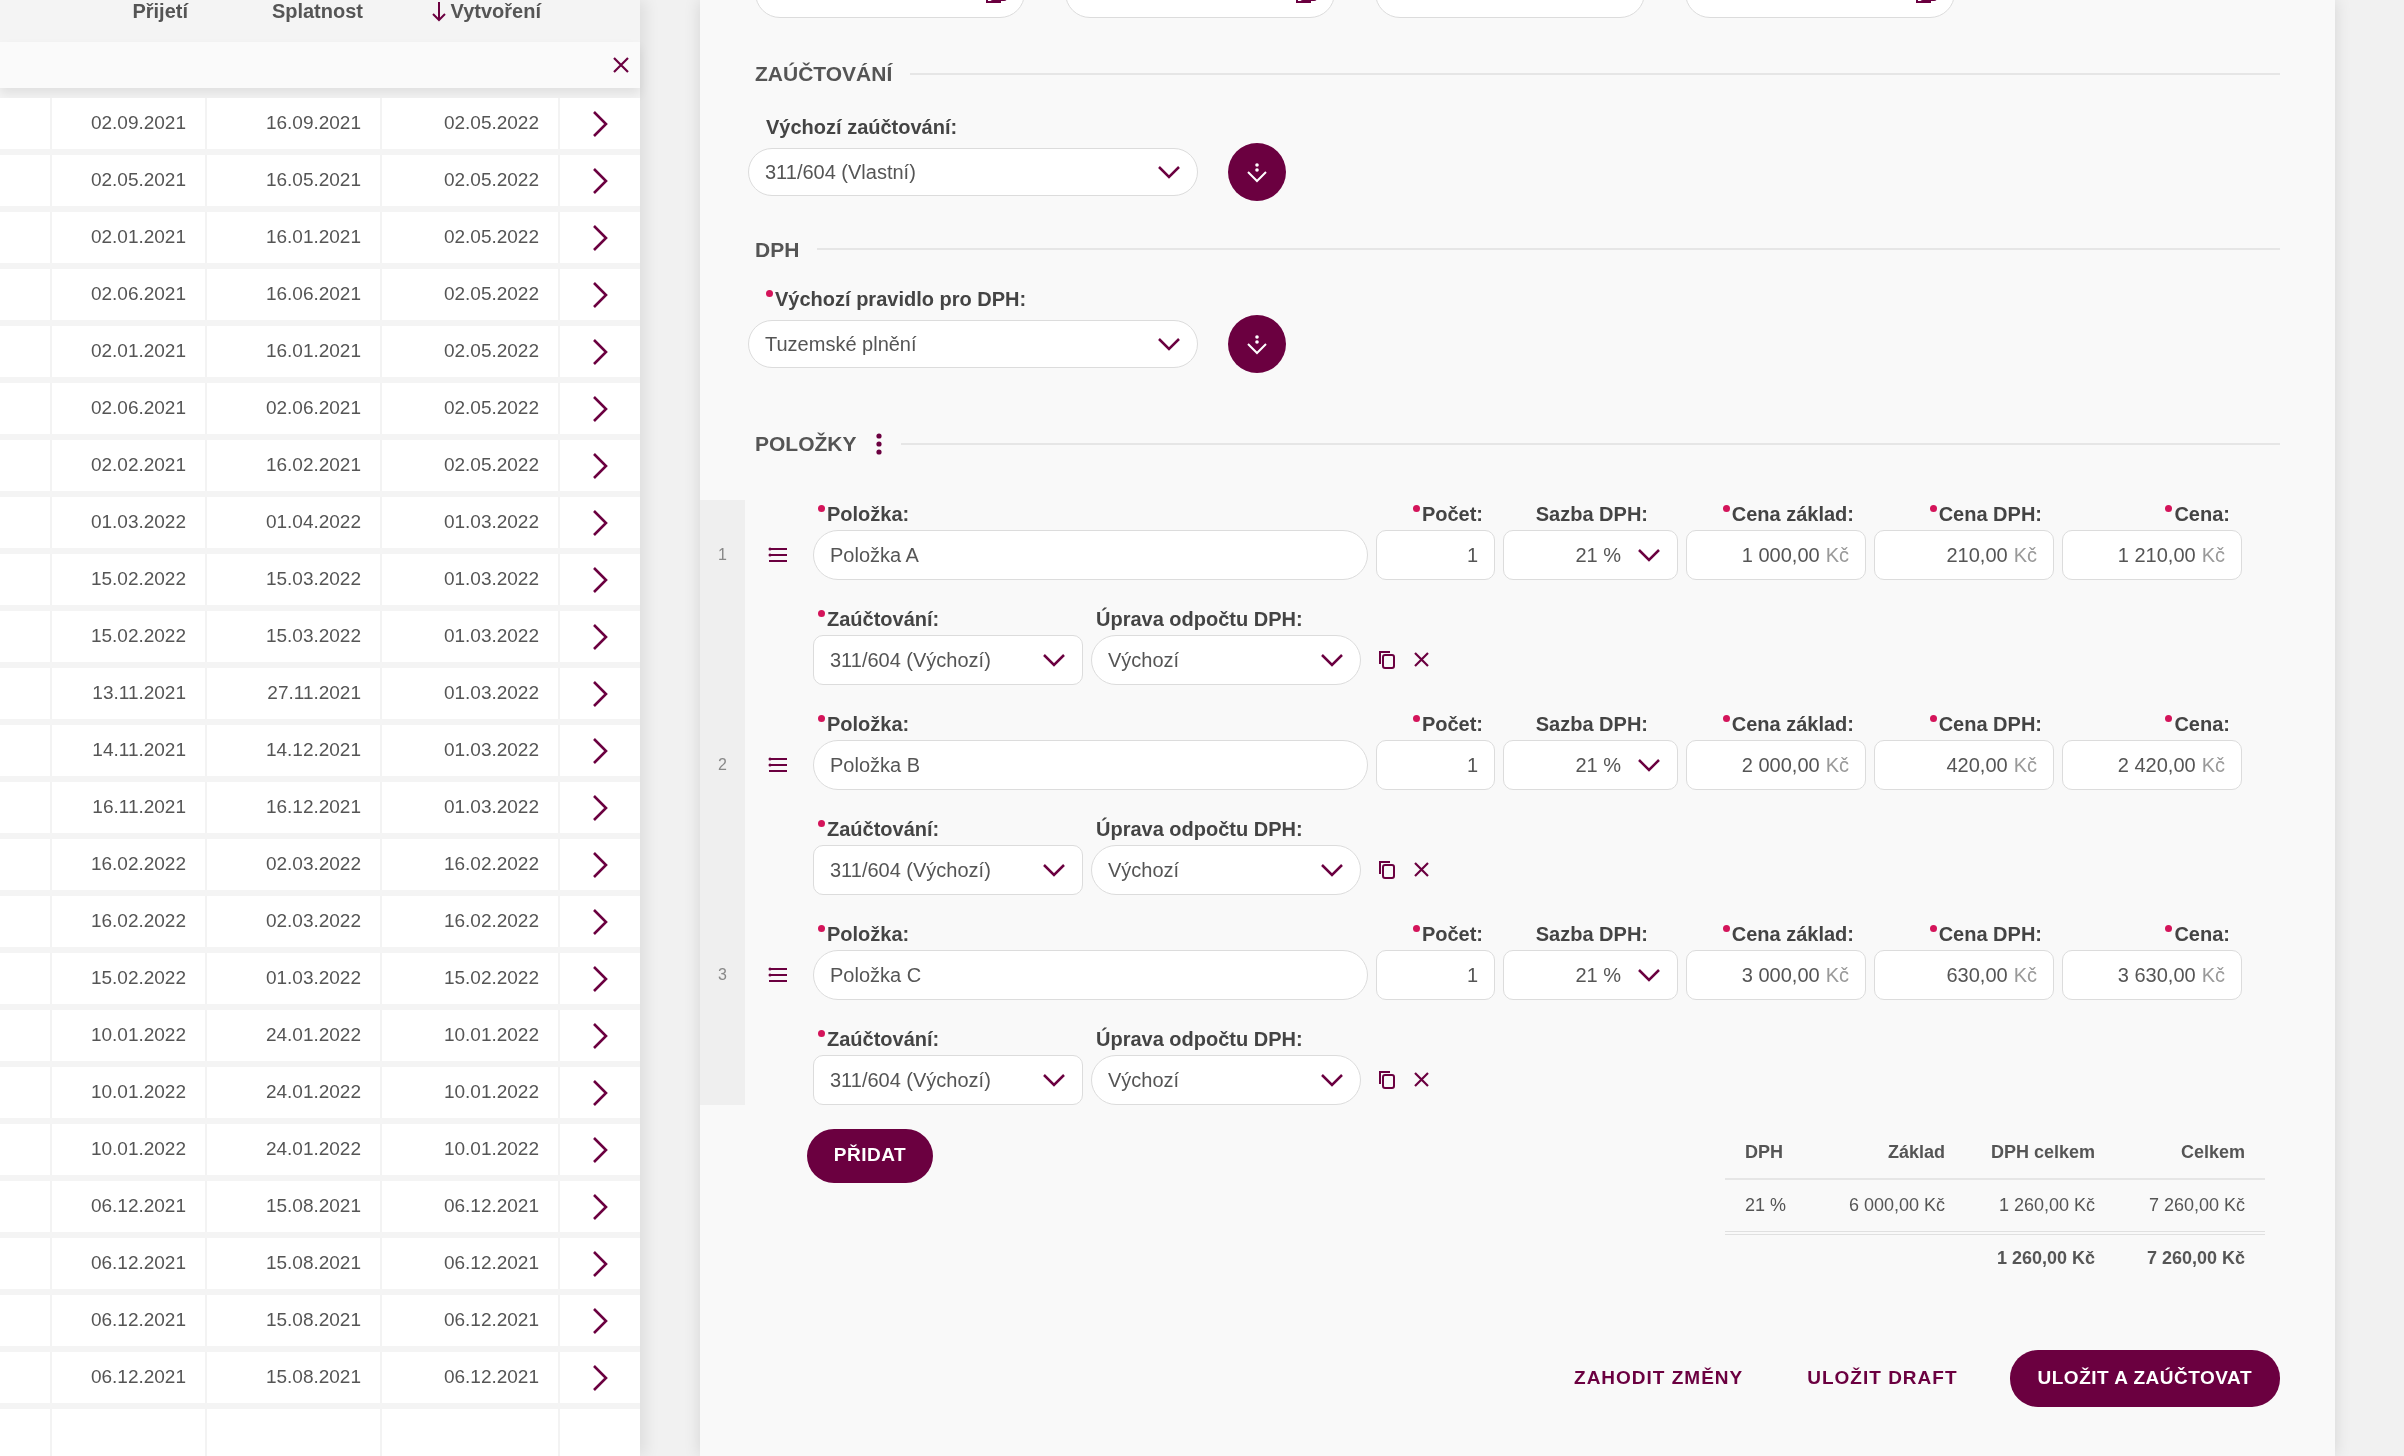  What do you see at coordinates (1514, 299) in the screenshot?
I see `field-label: Výchozí pravidlo pro DPH:` at bounding box center [1514, 299].